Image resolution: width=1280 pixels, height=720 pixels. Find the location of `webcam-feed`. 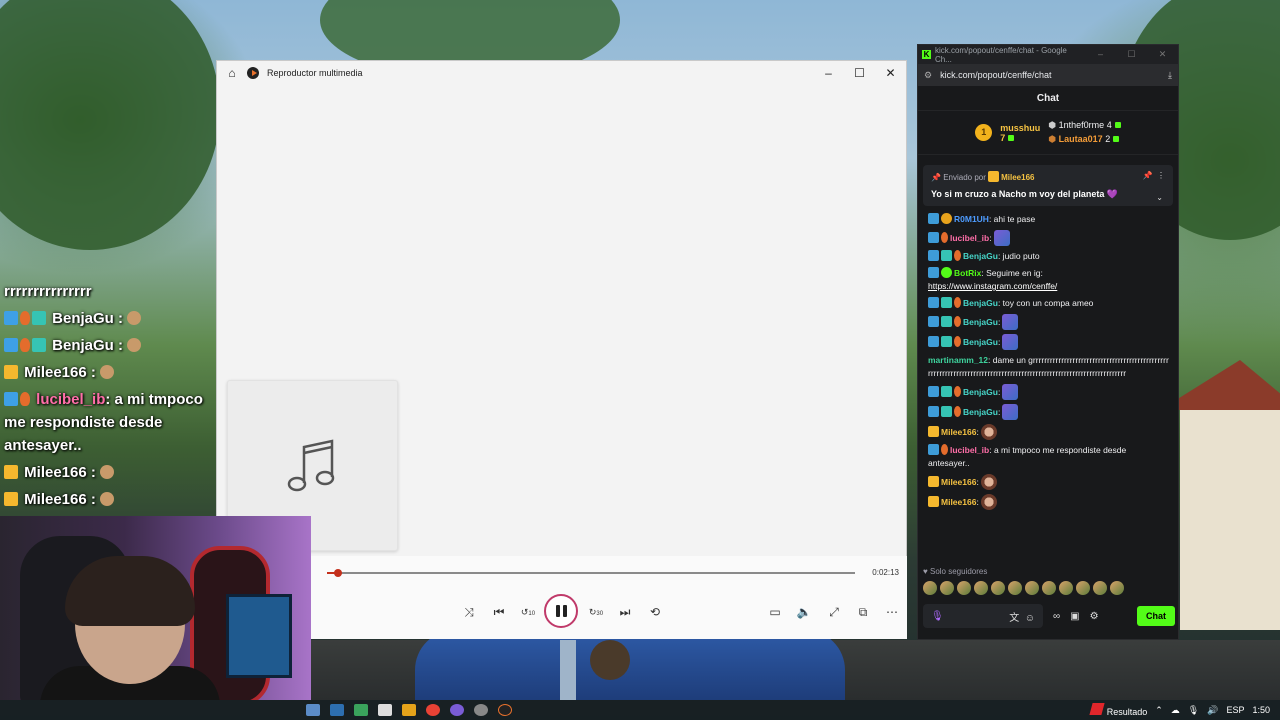

webcam-feed is located at coordinates (155, 608).